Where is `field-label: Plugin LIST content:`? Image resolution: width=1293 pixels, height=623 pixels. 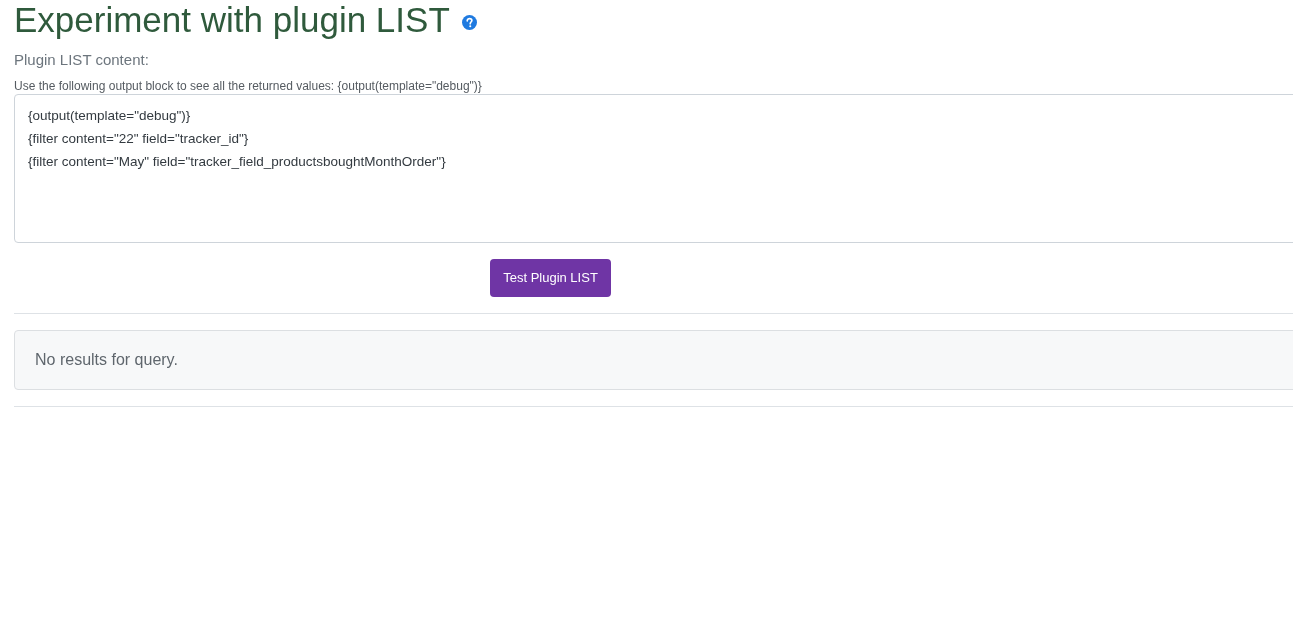
field-label: Plugin LIST content: is located at coordinates (81, 60).